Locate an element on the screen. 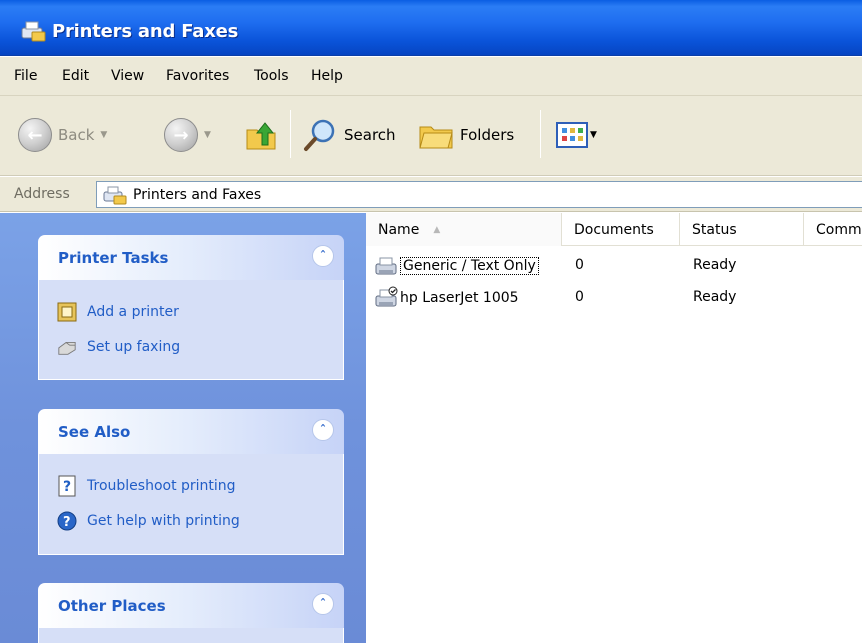 The width and height of the screenshot is (862, 643). add-printer-link: Add a printer is located at coordinates (191, 311).